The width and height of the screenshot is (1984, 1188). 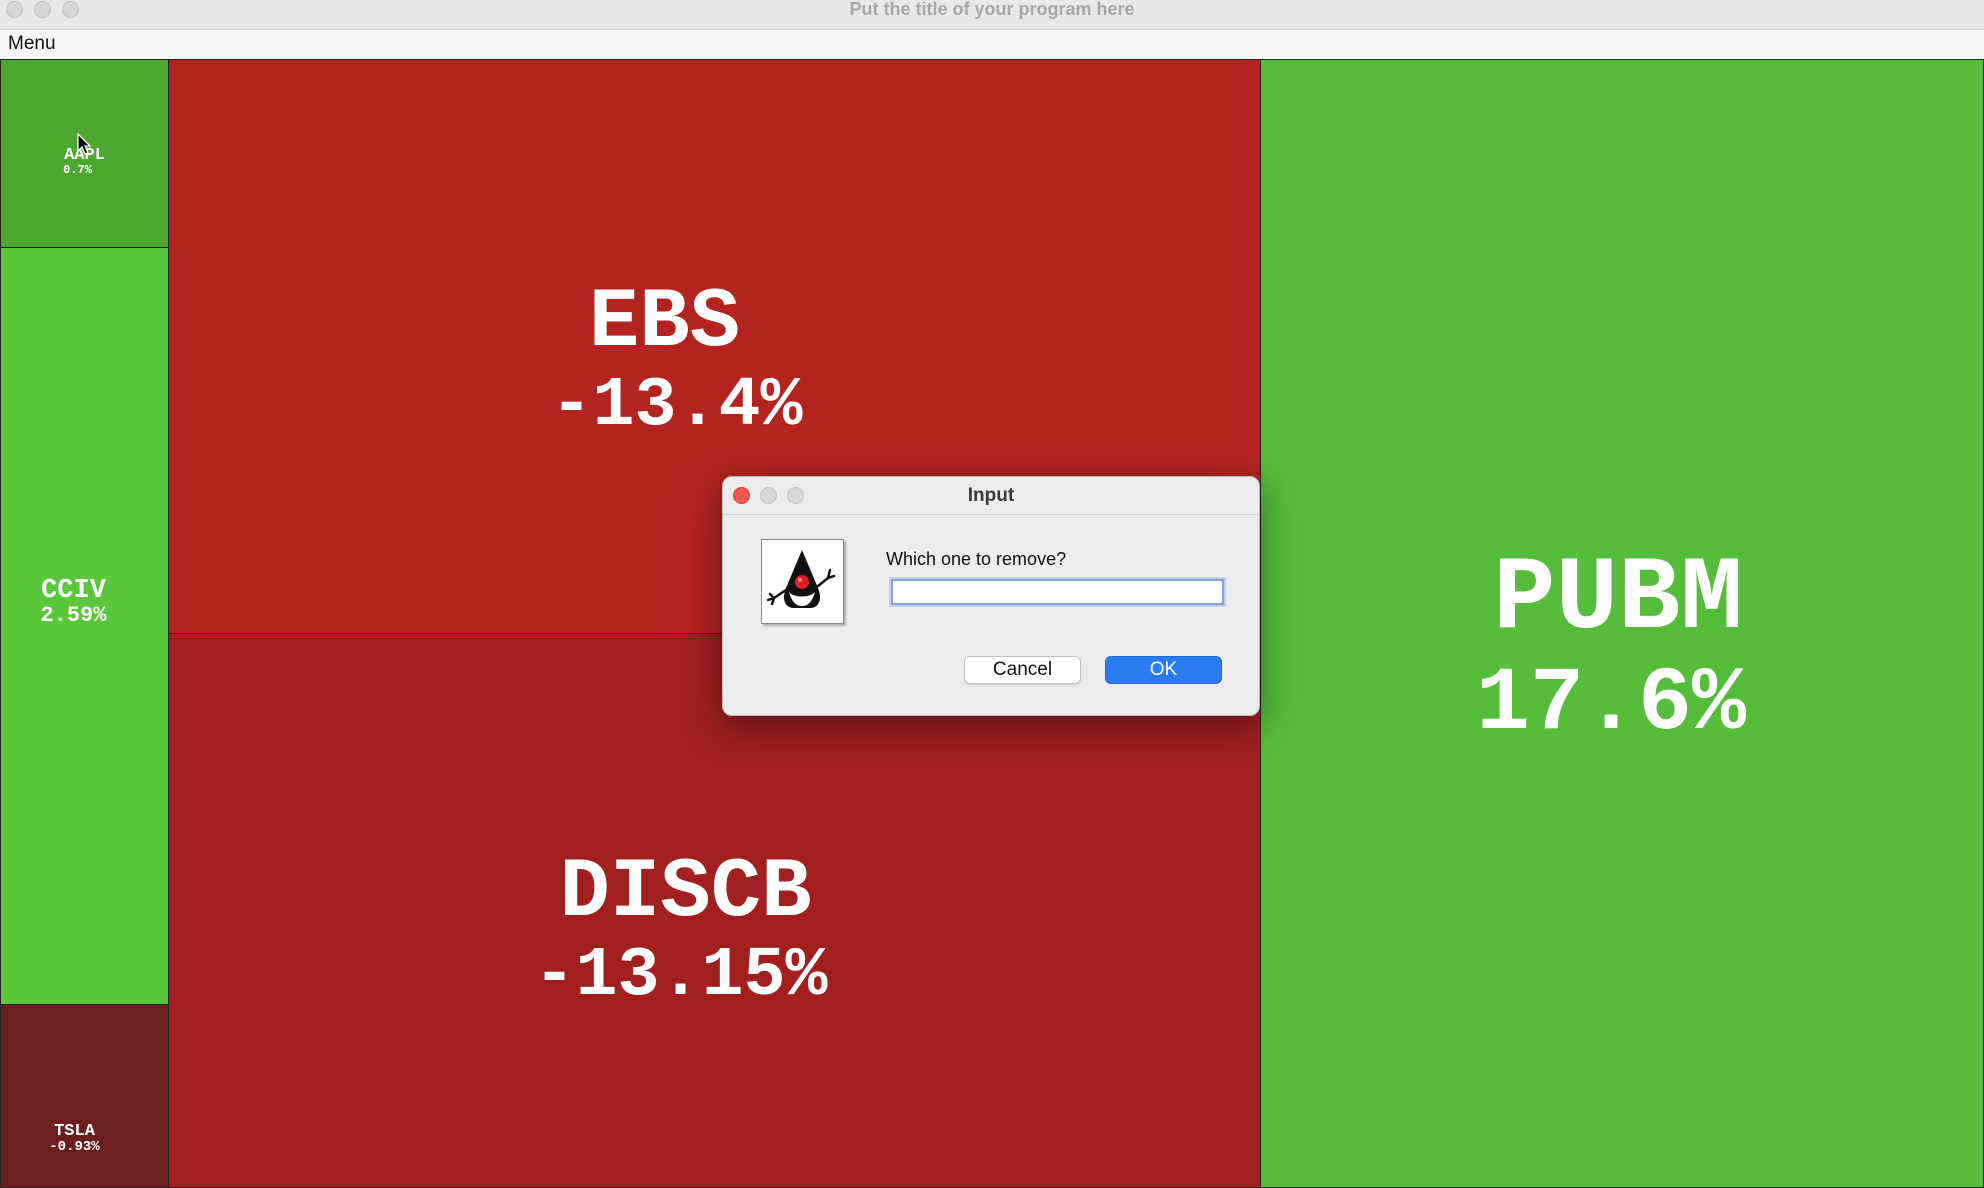 What do you see at coordinates (680, 976) in the screenshot?
I see `tile-change: -13.15%` at bounding box center [680, 976].